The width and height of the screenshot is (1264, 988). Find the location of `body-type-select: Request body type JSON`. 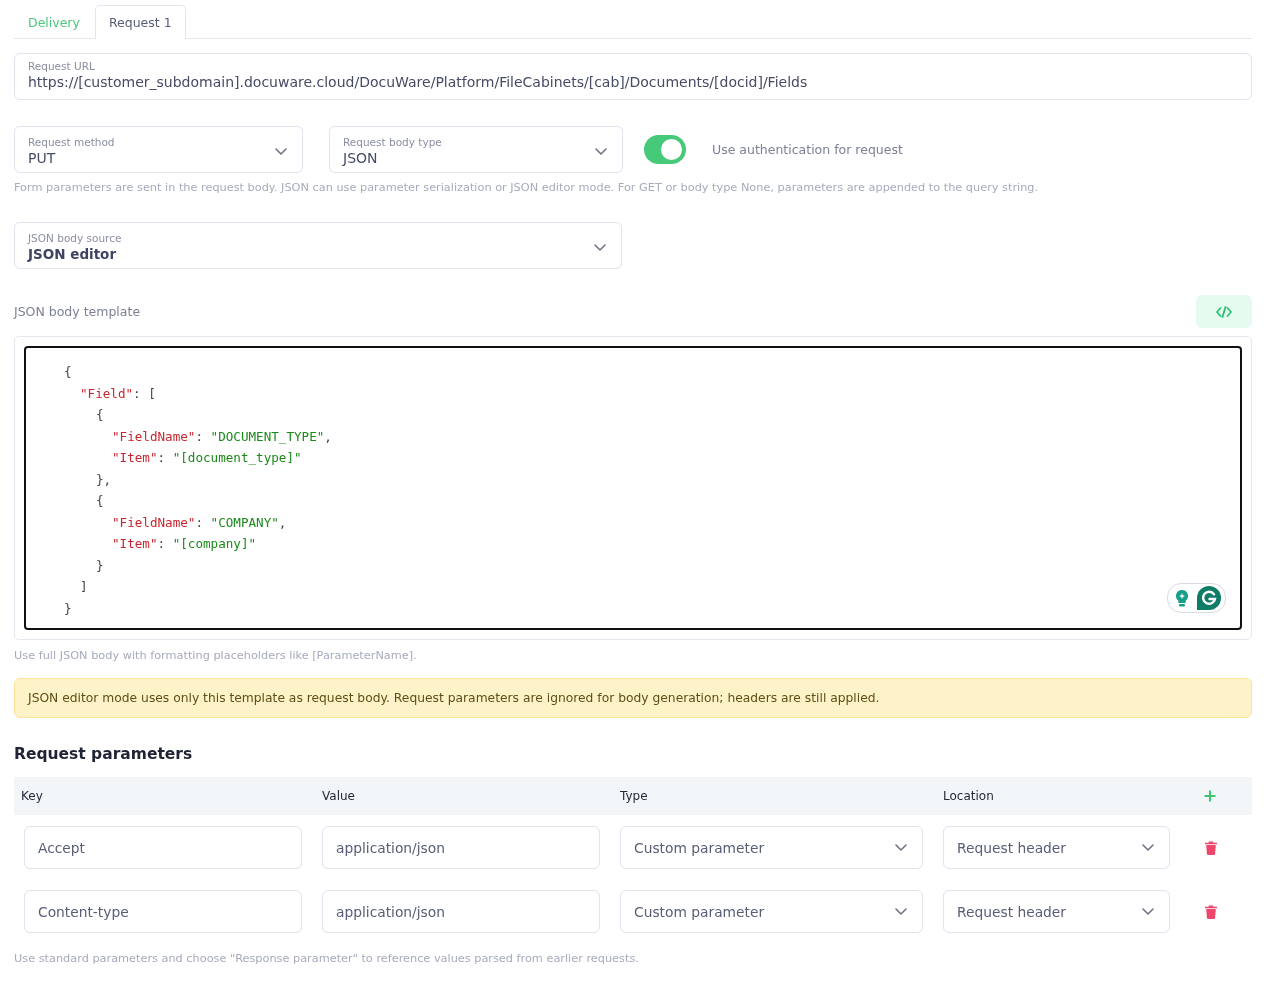

body-type-select: Request body type JSON is located at coordinates (476, 149).